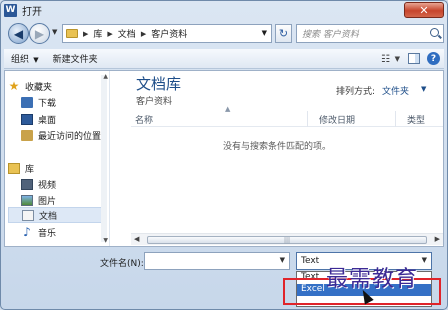  Describe the element at coordinates (370, 33) in the screenshot. I see `search-input: 搜索 客户资料` at that location.